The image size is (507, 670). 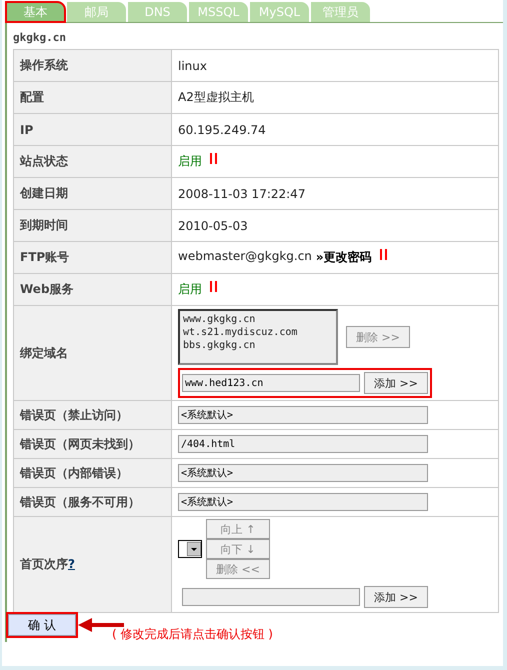 What do you see at coordinates (216, 97) in the screenshot?
I see `field-value: A2型虚拟主机` at bounding box center [216, 97].